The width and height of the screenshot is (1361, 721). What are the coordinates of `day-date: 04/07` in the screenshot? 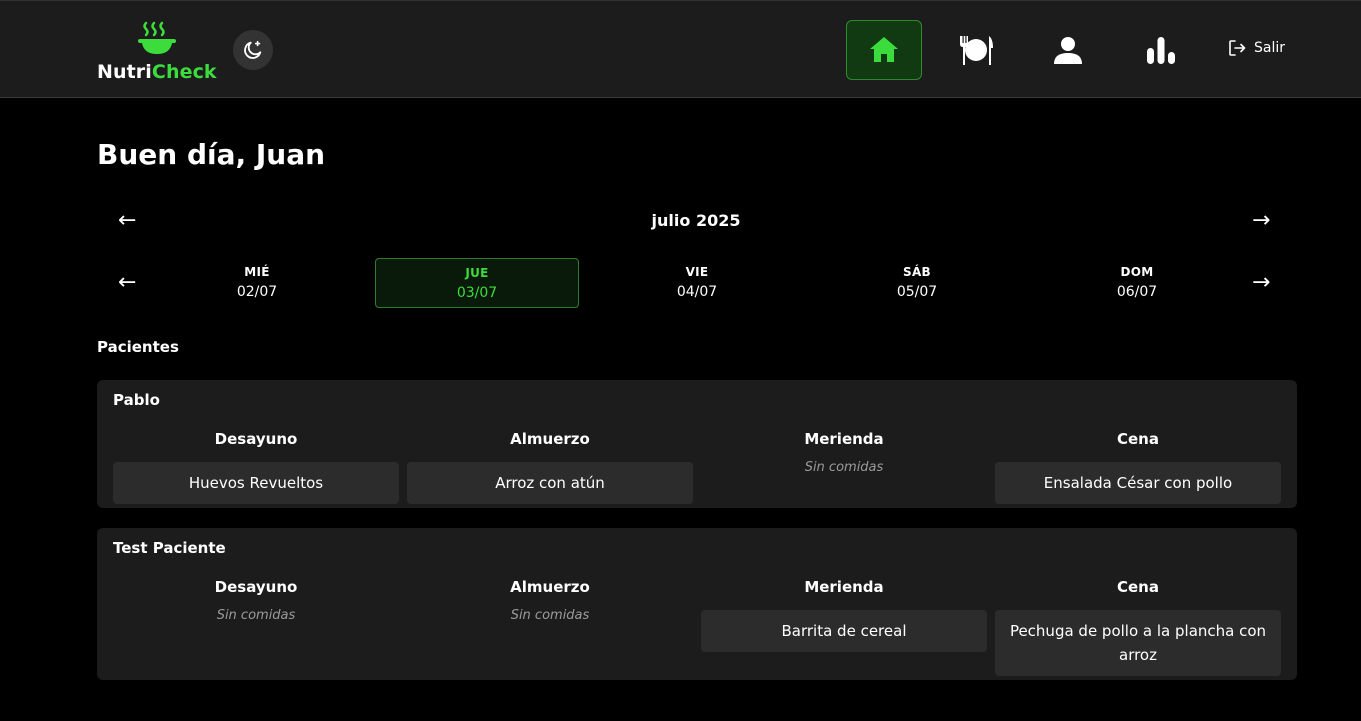 It's located at (697, 292).